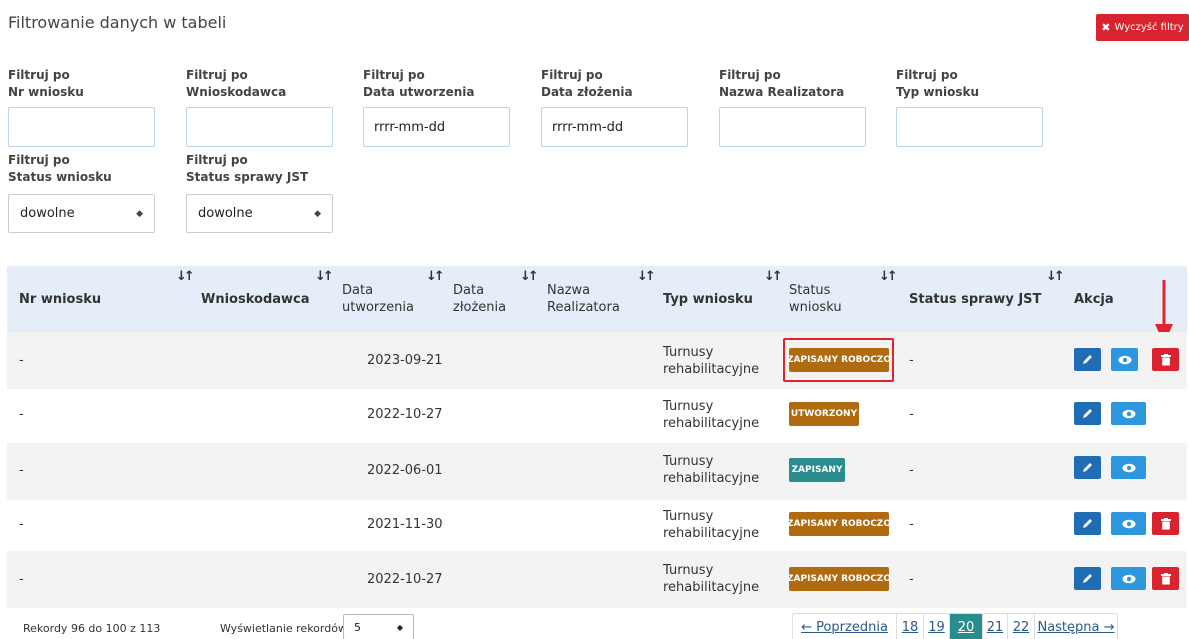  Describe the element at coordinates (938, 92) in the screenshot. I see `filter-label-line2: Typ wniosku` at that location.